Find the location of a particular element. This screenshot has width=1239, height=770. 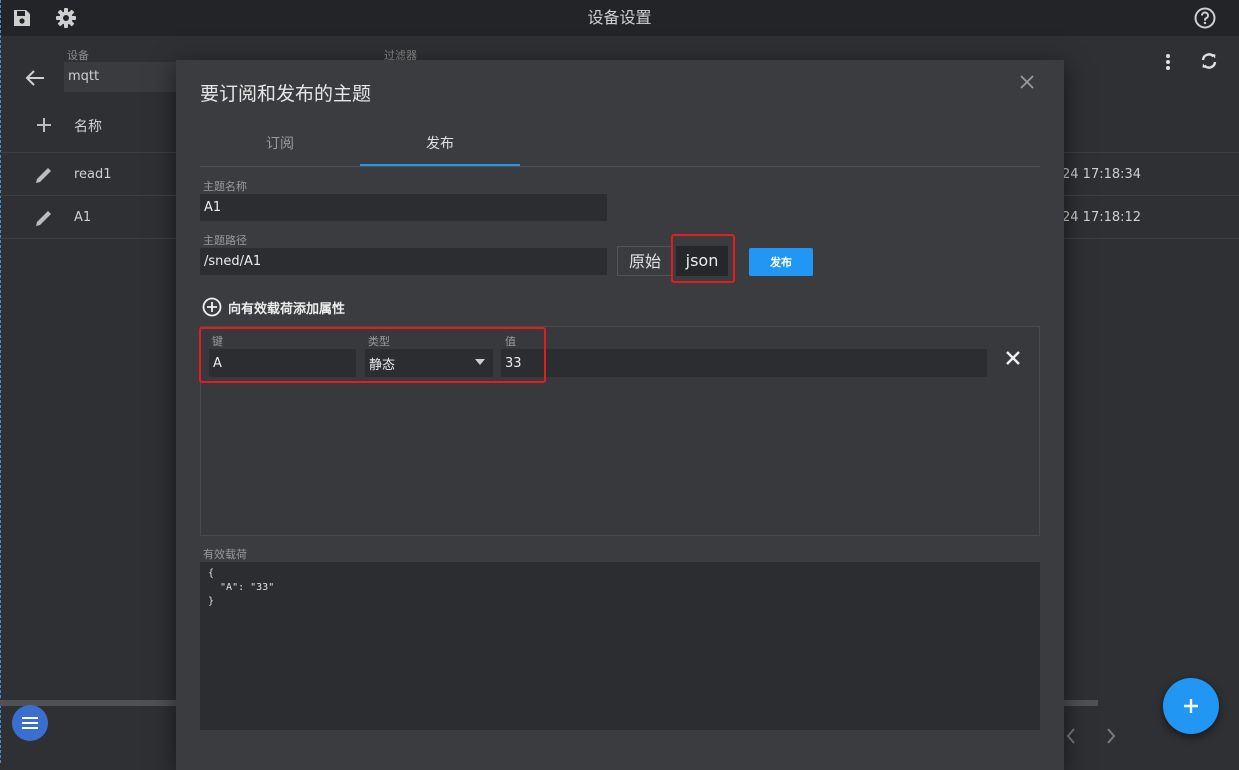

row-time: 24 17:18:12 is located at coordinates (1102, 217).